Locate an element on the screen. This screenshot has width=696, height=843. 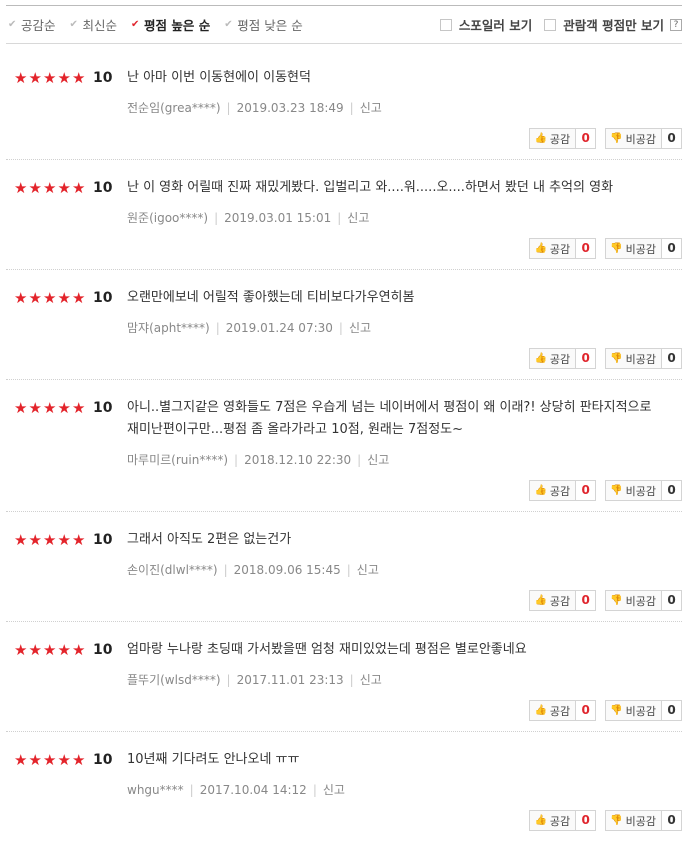
review-text: 10년째 기다려도 안나오네 ㅠㅠ is located at coordinates (213, 759).